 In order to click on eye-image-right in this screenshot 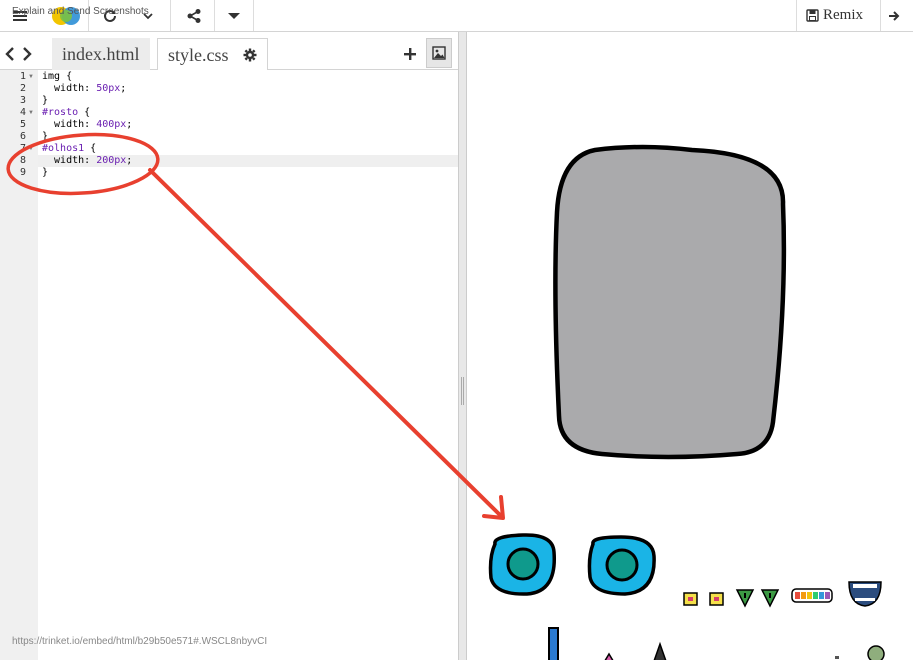, I will do `click(621, 565)`.